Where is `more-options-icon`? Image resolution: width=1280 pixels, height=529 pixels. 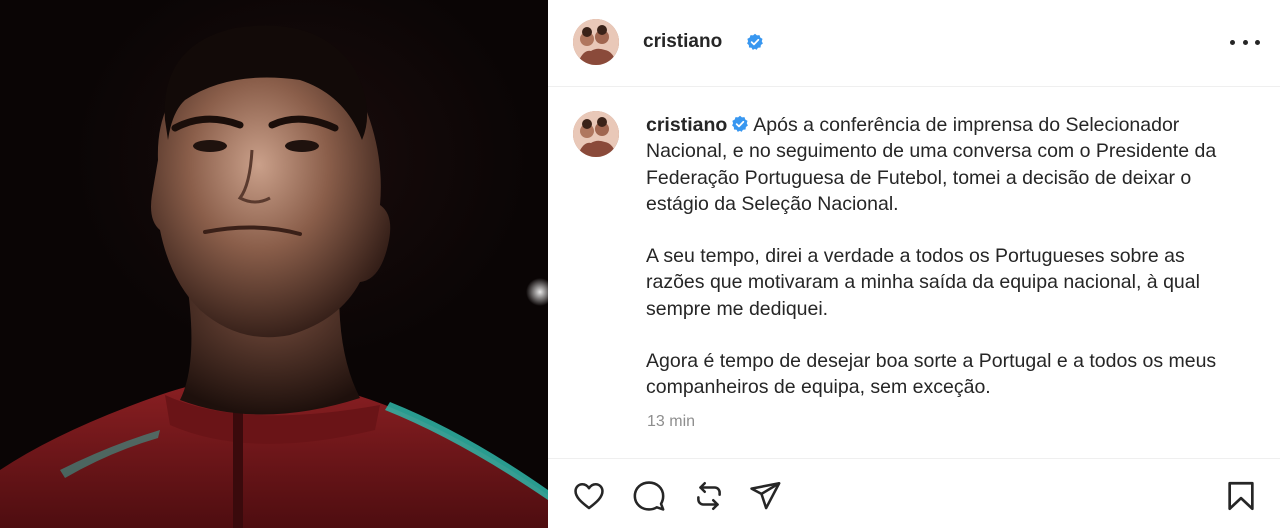 more-options-icon is located at coordinates (1245, 42).